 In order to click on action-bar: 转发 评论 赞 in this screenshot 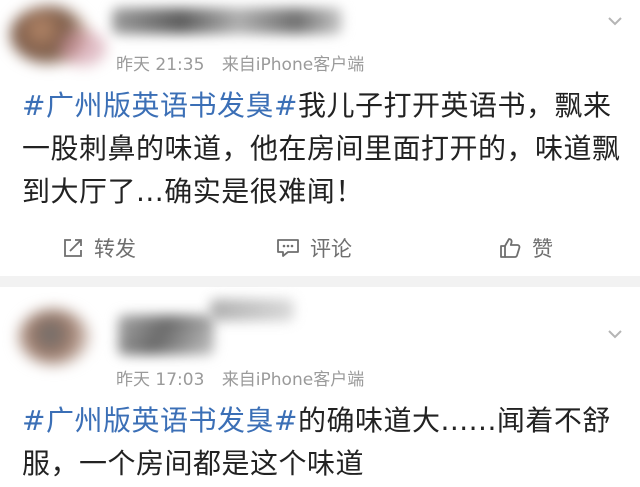, I will do `click(320, 248)`.